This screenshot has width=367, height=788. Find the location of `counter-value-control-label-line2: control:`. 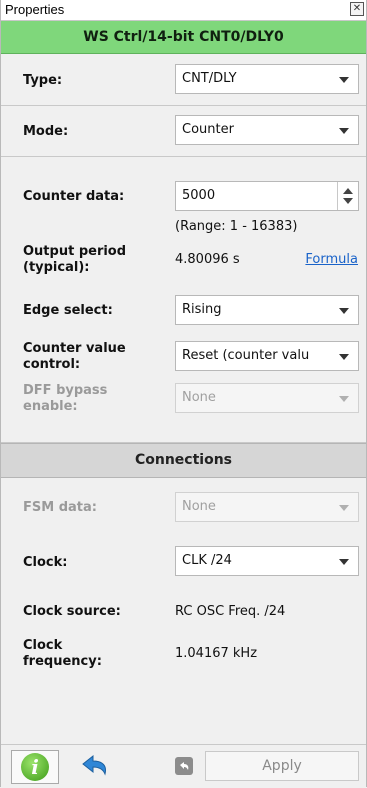

counter-value-control-label-line2: control: is located at coordinates (52, 364).